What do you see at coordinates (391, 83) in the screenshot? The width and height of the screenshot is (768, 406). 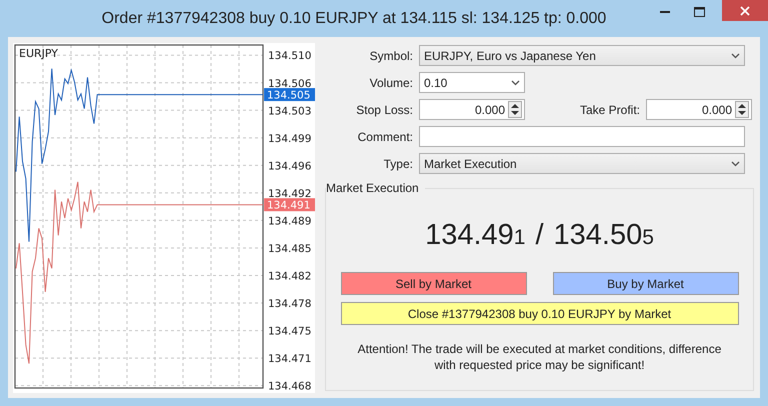 I see `field-label: Volume:` at bounding box center [391, 83].